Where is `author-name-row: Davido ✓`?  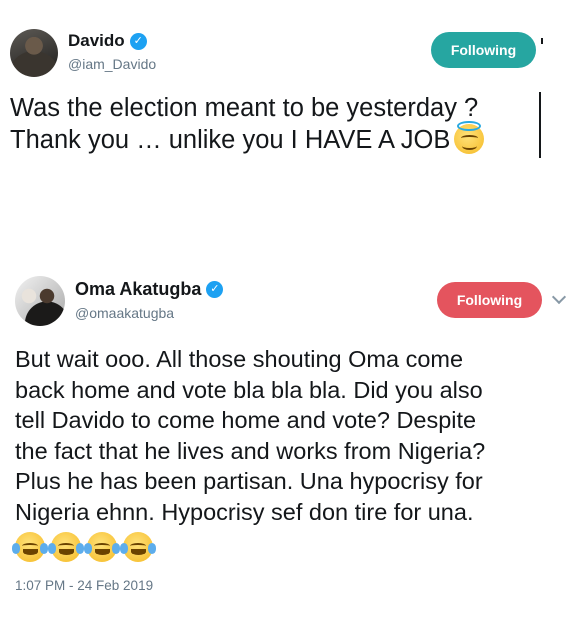
author-name-row: Davido ✓ is located at coordinates (107, 41).